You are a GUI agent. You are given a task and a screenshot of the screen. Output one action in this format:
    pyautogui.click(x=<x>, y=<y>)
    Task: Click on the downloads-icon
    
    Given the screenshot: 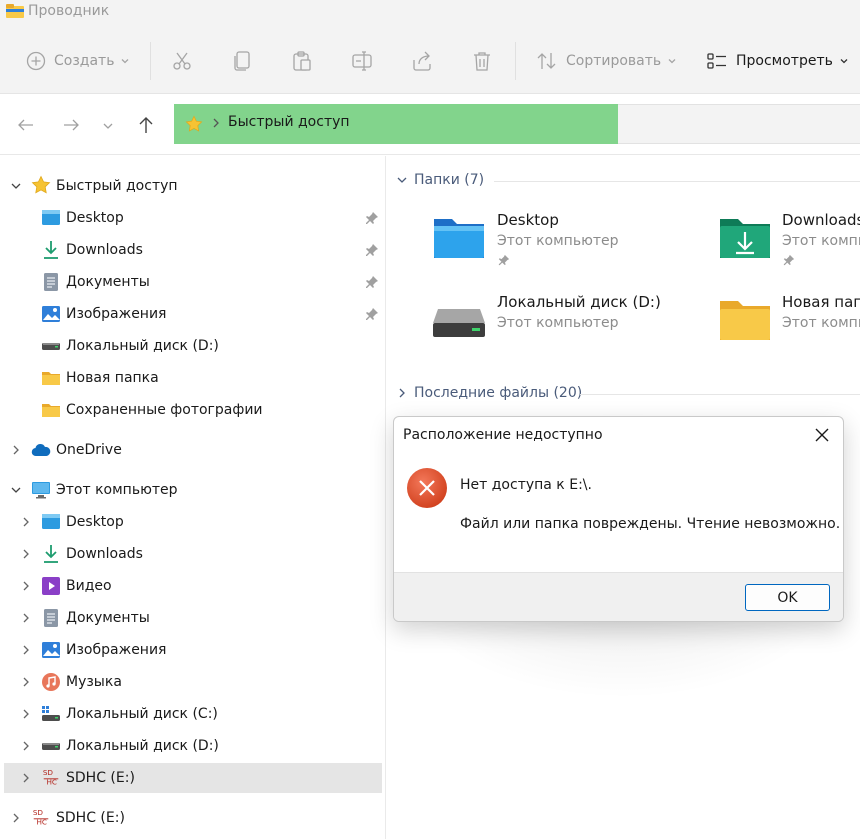 What is the action you would take?
    pyautogui.click(x=51, y=554)
    